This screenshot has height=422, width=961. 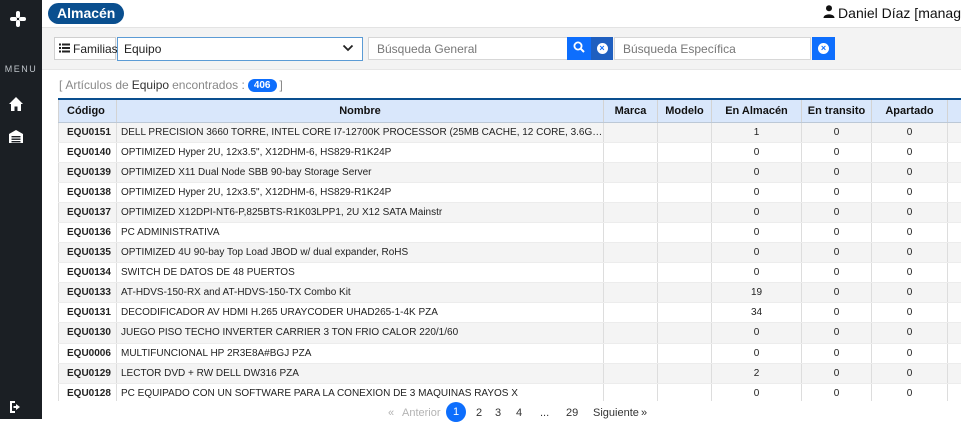 What do you see at coordinates (954, 110) in the screenshot?
I see `column-header: Ac` at bounding box center [954, 110].